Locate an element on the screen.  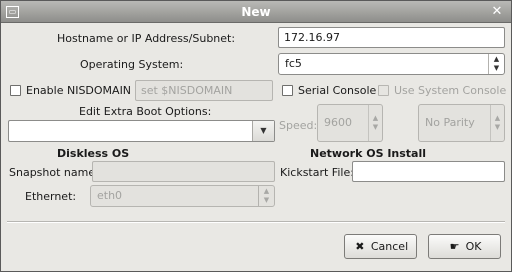
chevron-down-icon: ▼ is located at coordinates (263, 131).